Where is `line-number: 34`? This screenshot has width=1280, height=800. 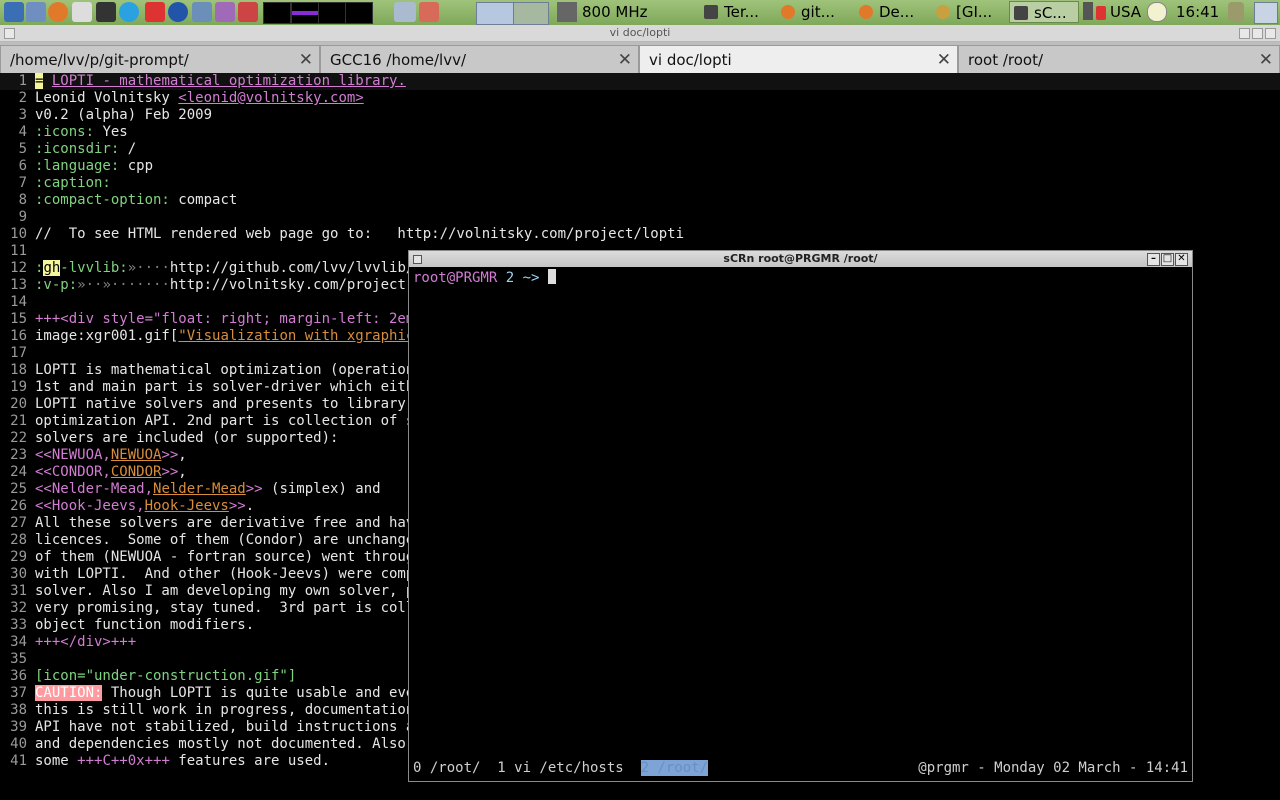 line-number: 34 is located at coordinates (18, 642).